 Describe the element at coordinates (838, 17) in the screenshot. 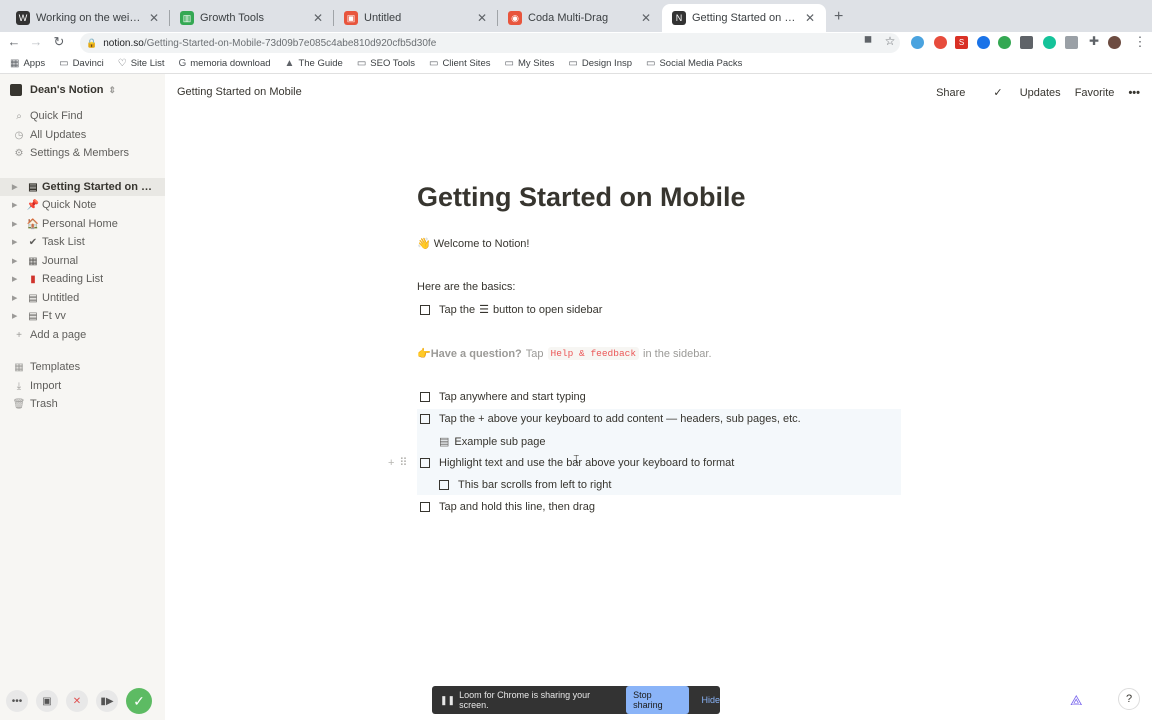

I see `new-tab-icon: +` at that location.